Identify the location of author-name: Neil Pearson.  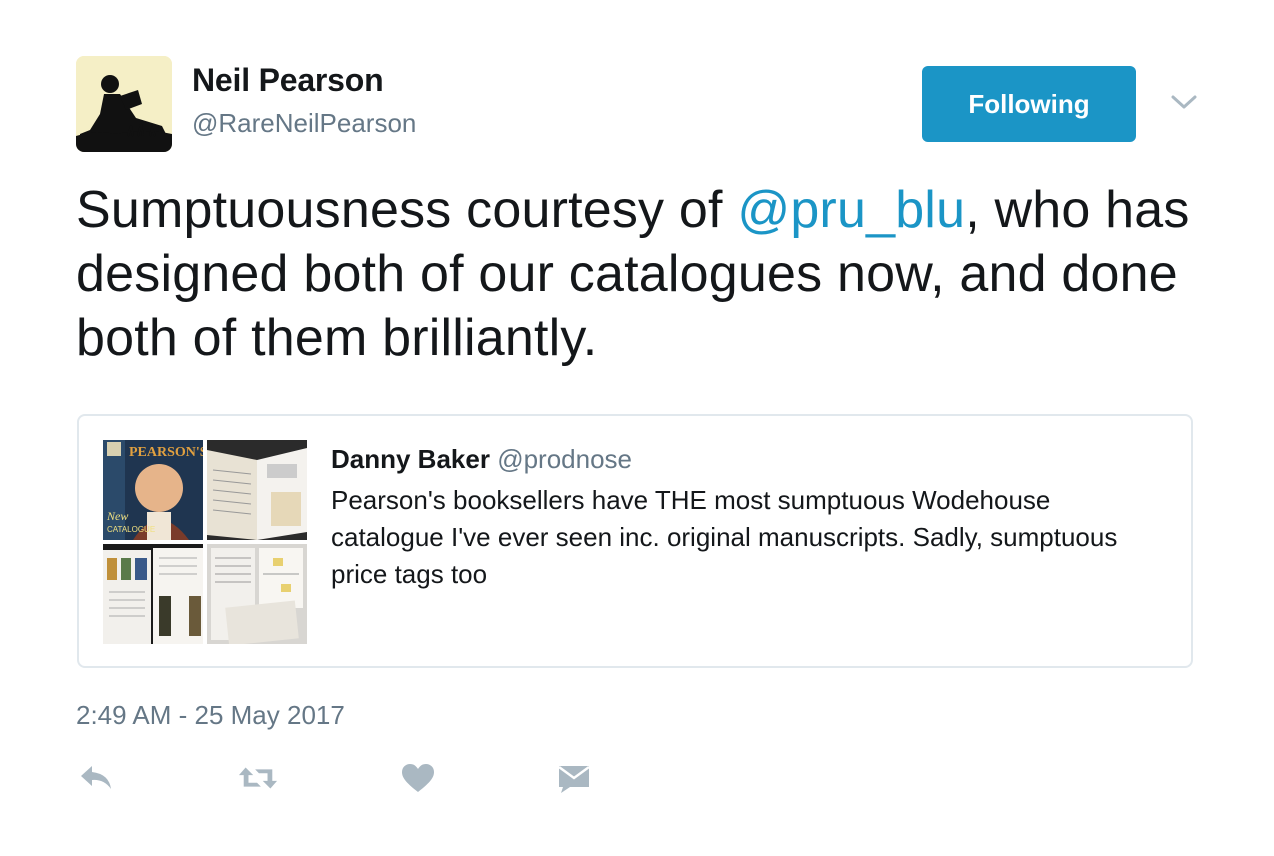
(288, 80).